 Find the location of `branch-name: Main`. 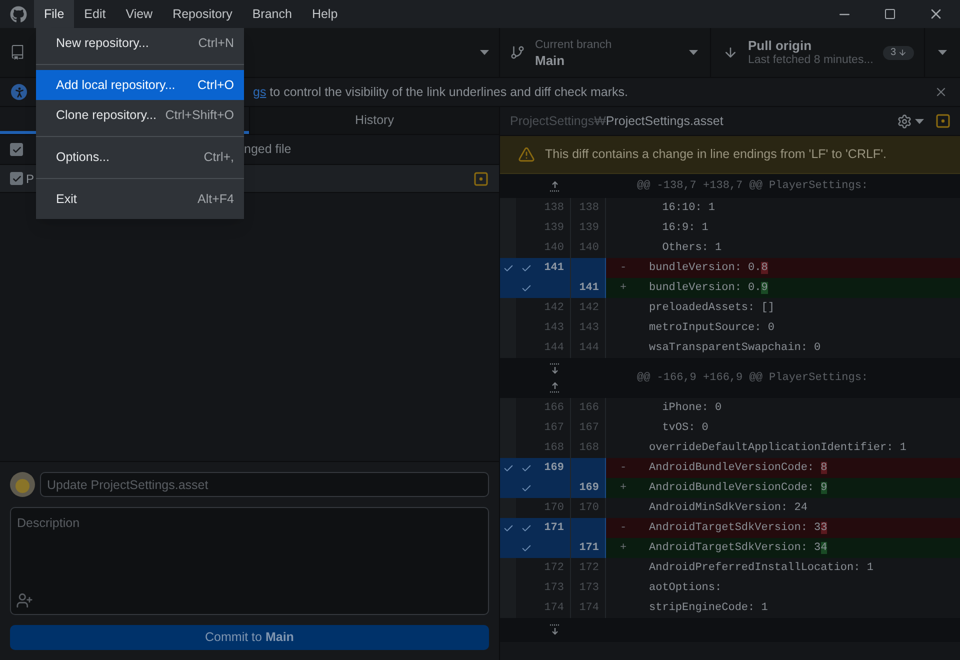

branch-name: Main is located at coordinates (550, 60).